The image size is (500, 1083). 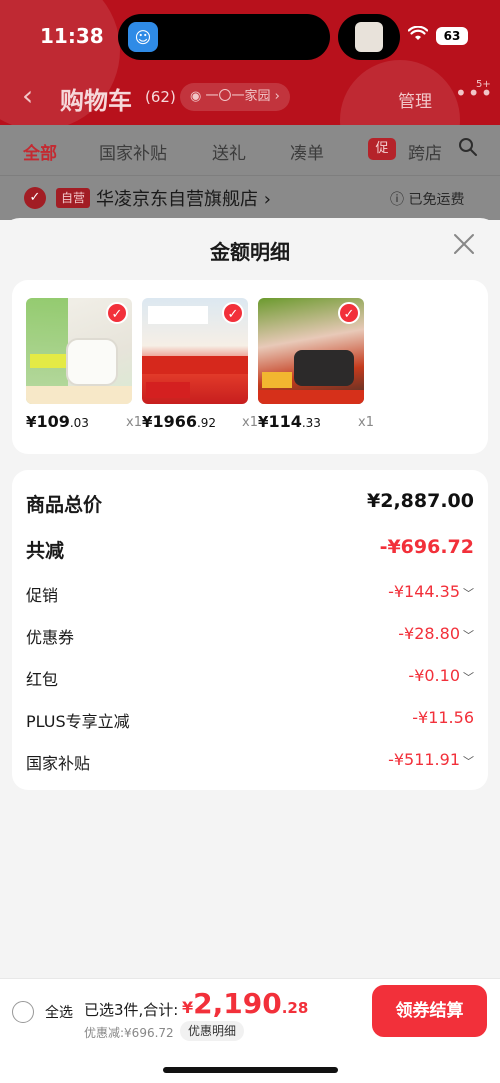 What do you see at coordinates (468, 149) in the screenshot?
I see `search-icon` at bounding box center [468, 149].